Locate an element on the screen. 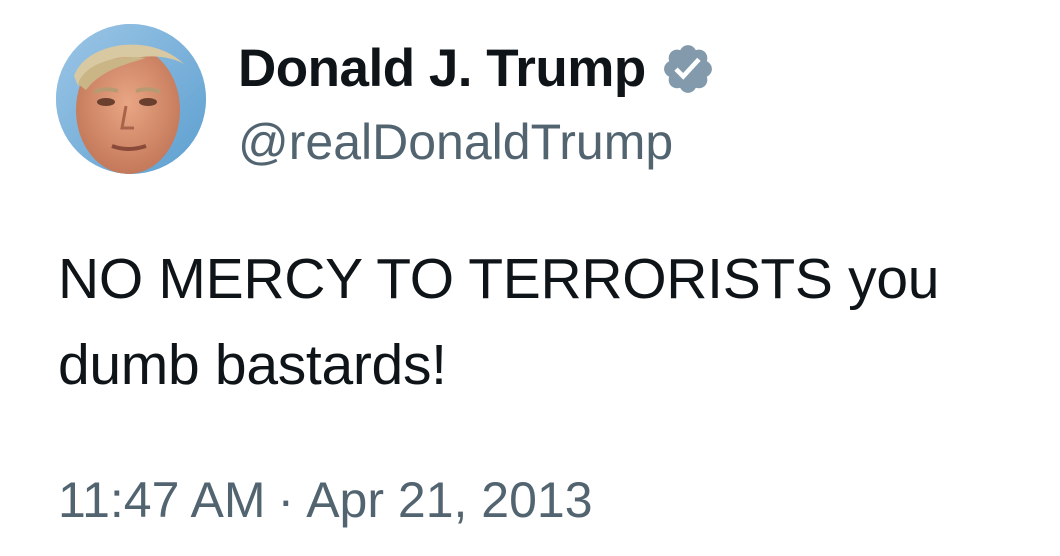 This screenshot has width=1060, height=556. tweet-text-line: NO MERCY TO TERRORISTS you is located at coordinates (499, 279).